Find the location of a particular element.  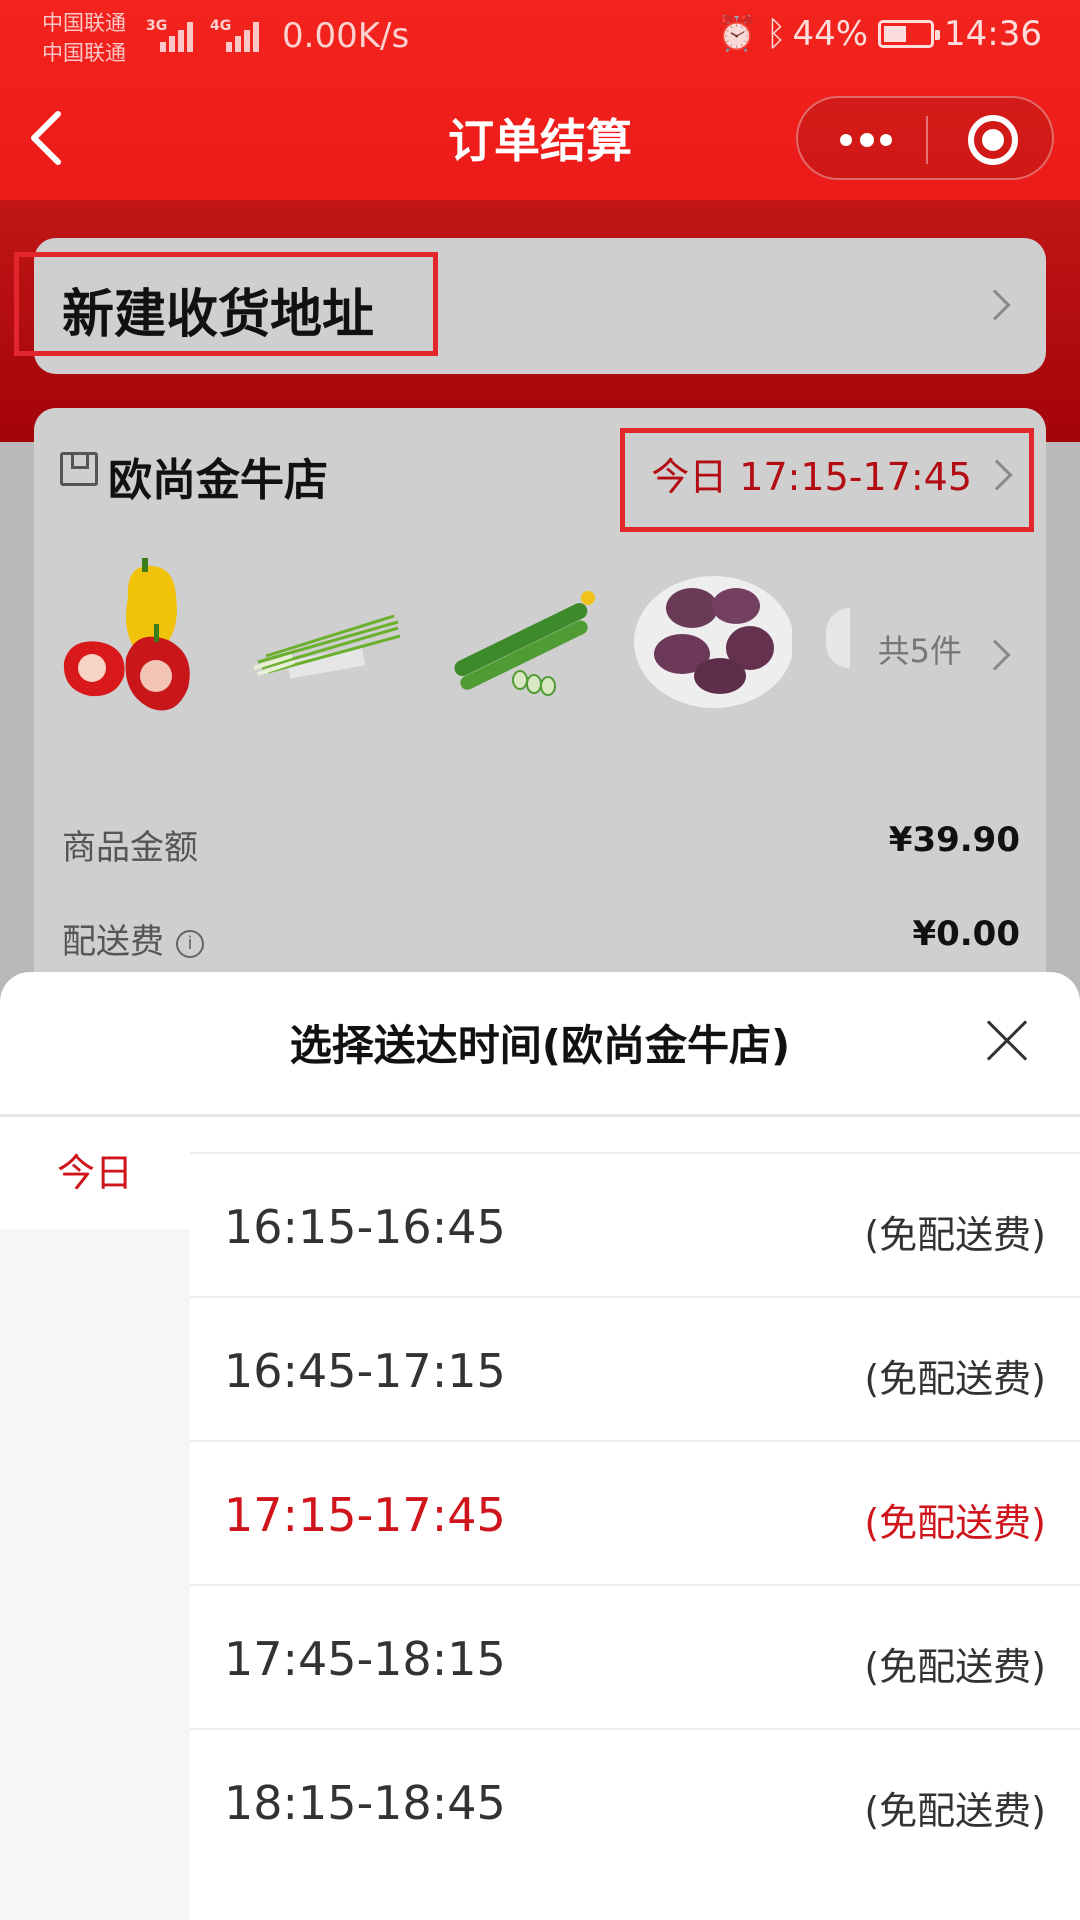

purple-sweet-potato-image is located at coordinates (713, 642).